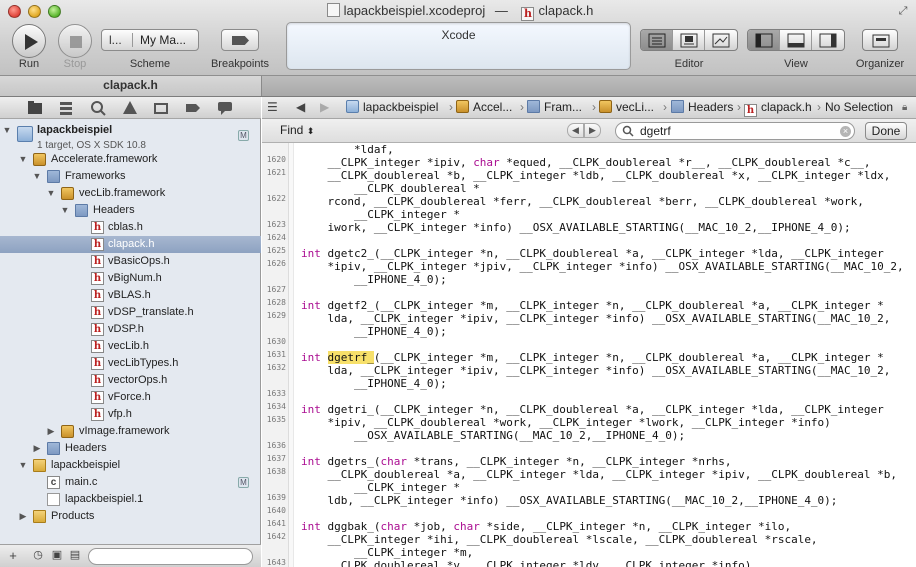 Image resolution: width=916 pixels, height=567 pixels. Describe the element at coordinates (240, 40) in the screenshot. I see `breakpoints-button` at that location.